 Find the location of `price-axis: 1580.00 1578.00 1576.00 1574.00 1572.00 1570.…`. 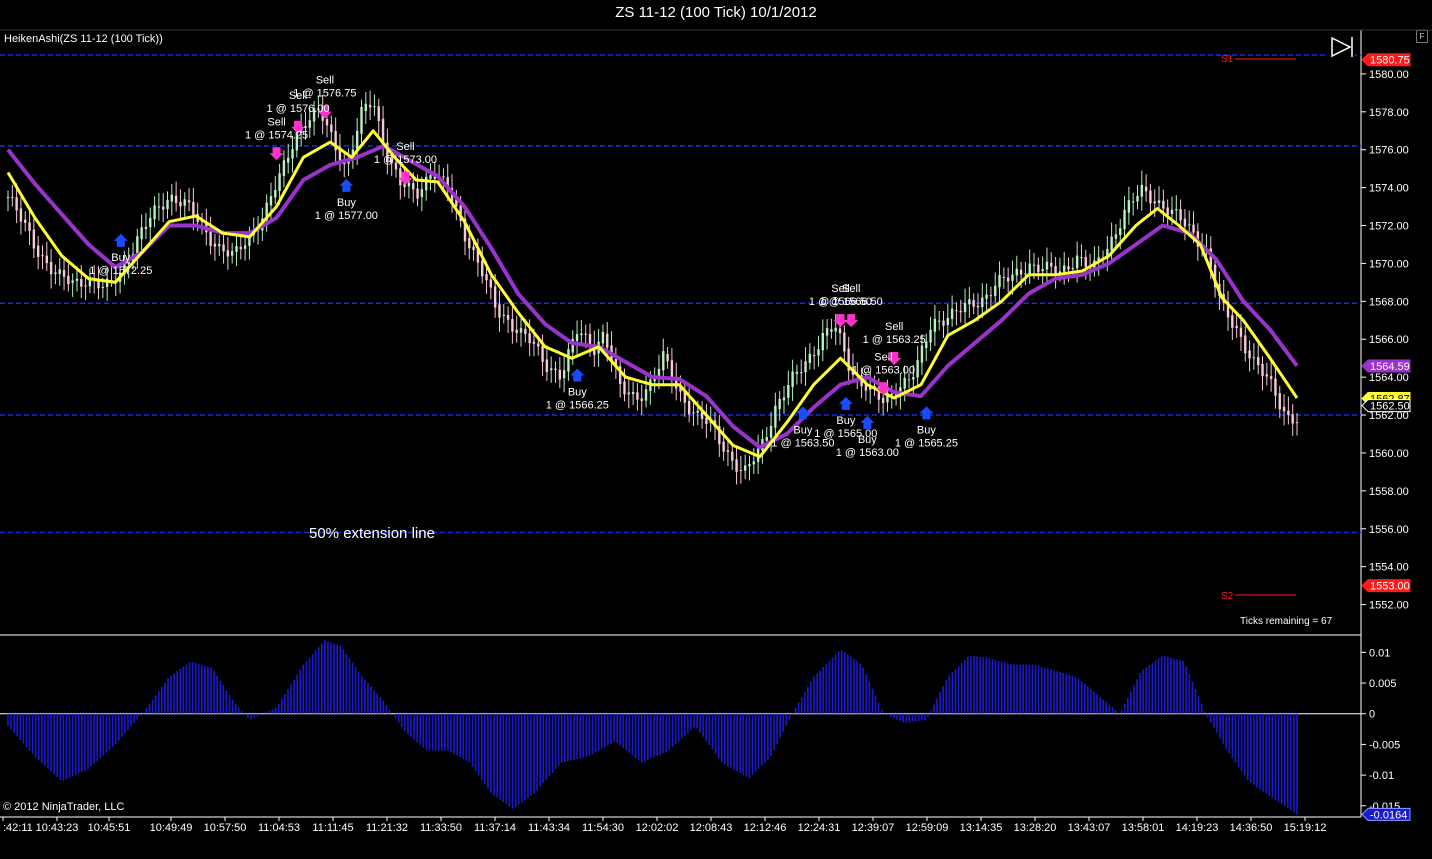

price-axis: 1580.00 1578.00 1576.00 1574.00 1572.00 1570.… is located at coordinates (1386, 332).